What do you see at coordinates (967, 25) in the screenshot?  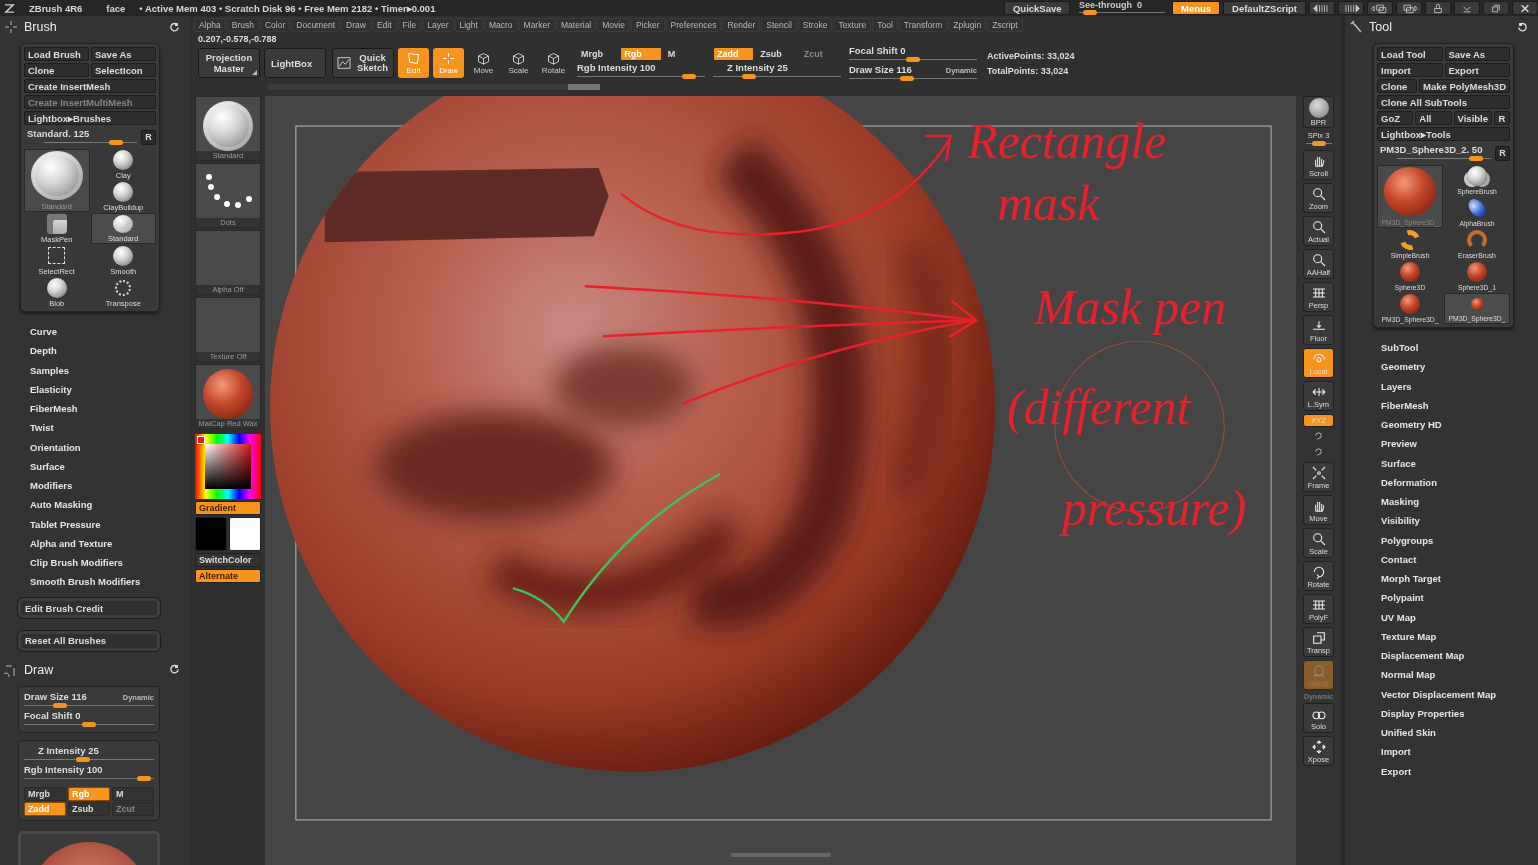 I see `menu-item: Zplugin` at bounding box center [967, 25].